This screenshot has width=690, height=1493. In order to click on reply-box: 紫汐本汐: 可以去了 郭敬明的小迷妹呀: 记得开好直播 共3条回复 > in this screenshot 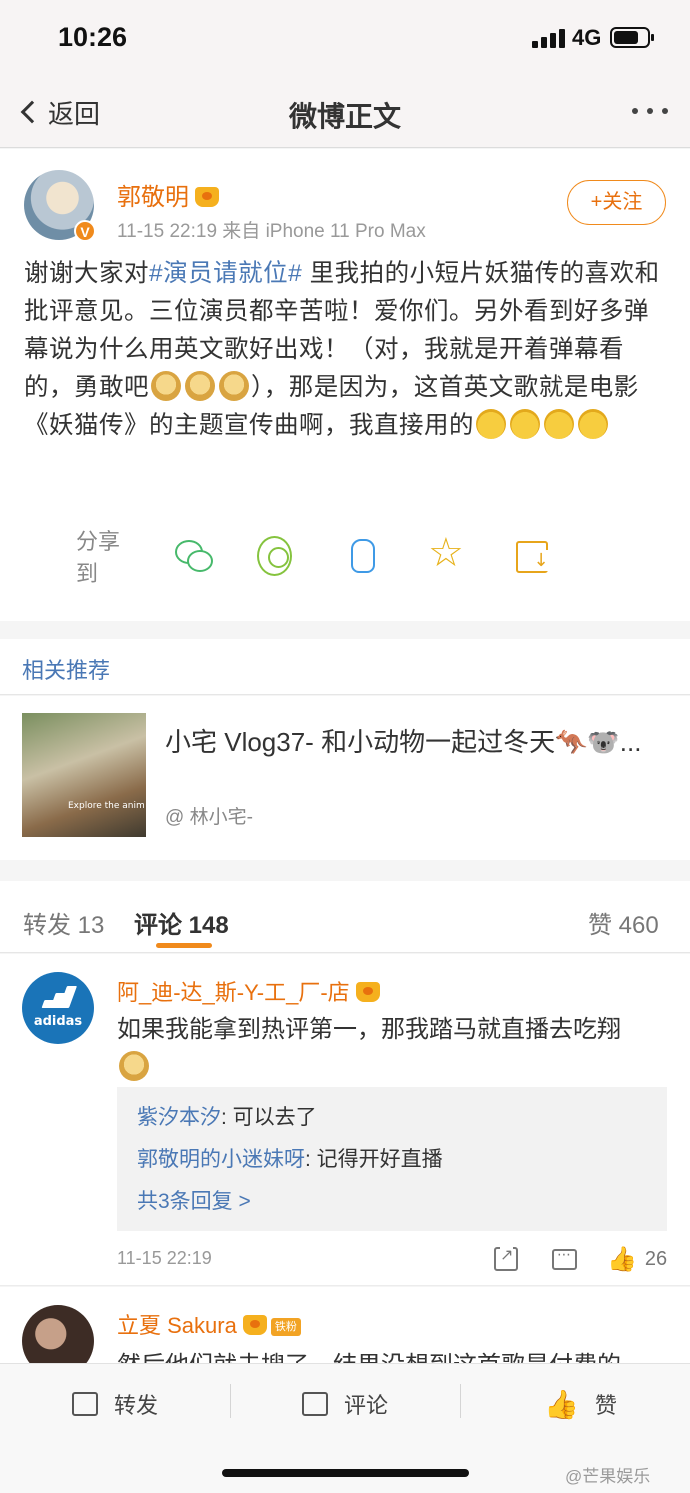, I will do `click(392, 1159)`.